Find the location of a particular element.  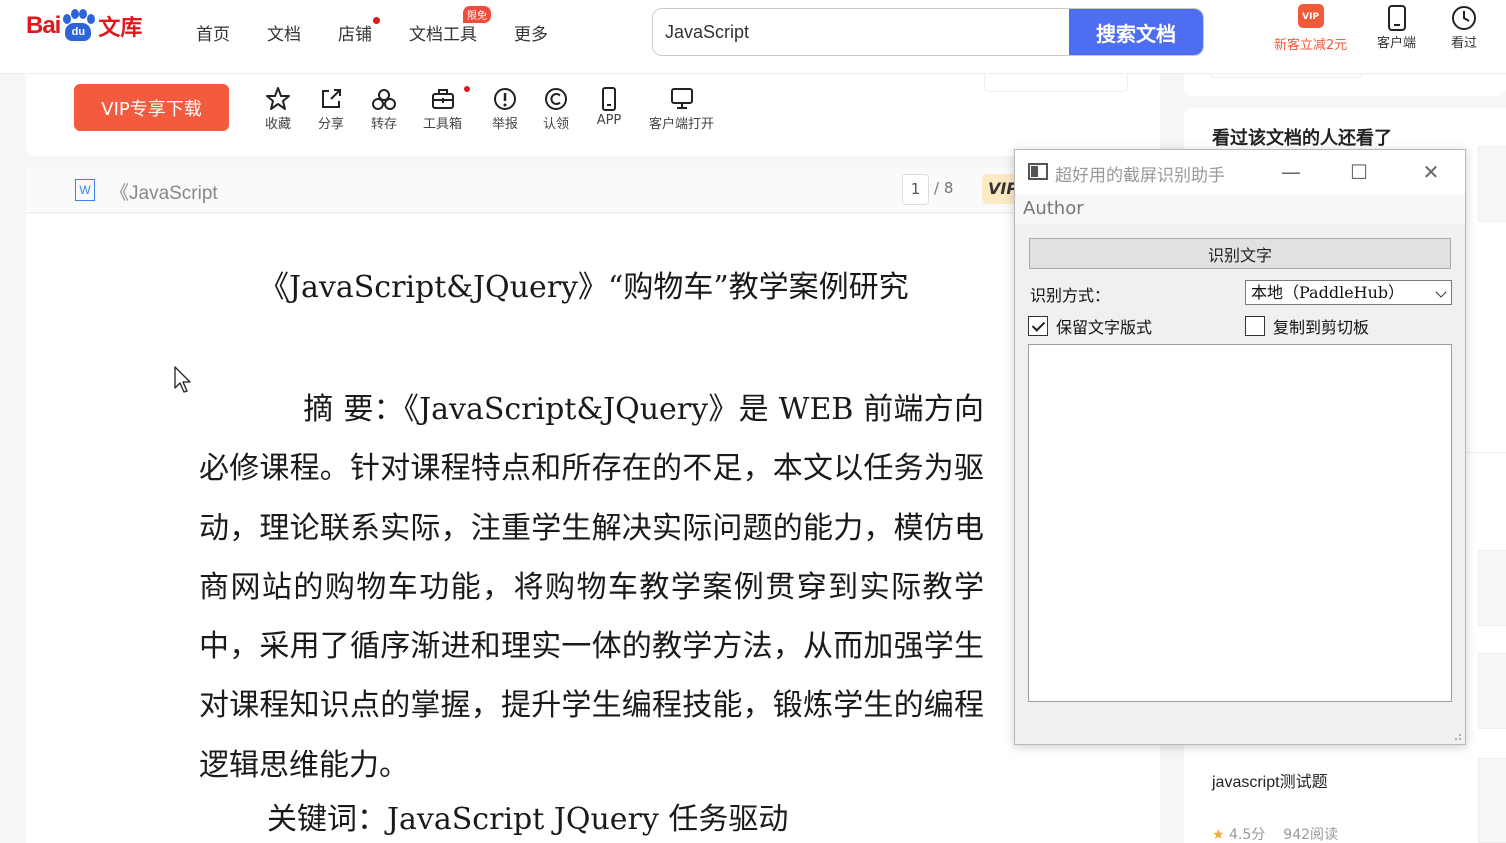

phone-icon is located at coordinates (609, 99).